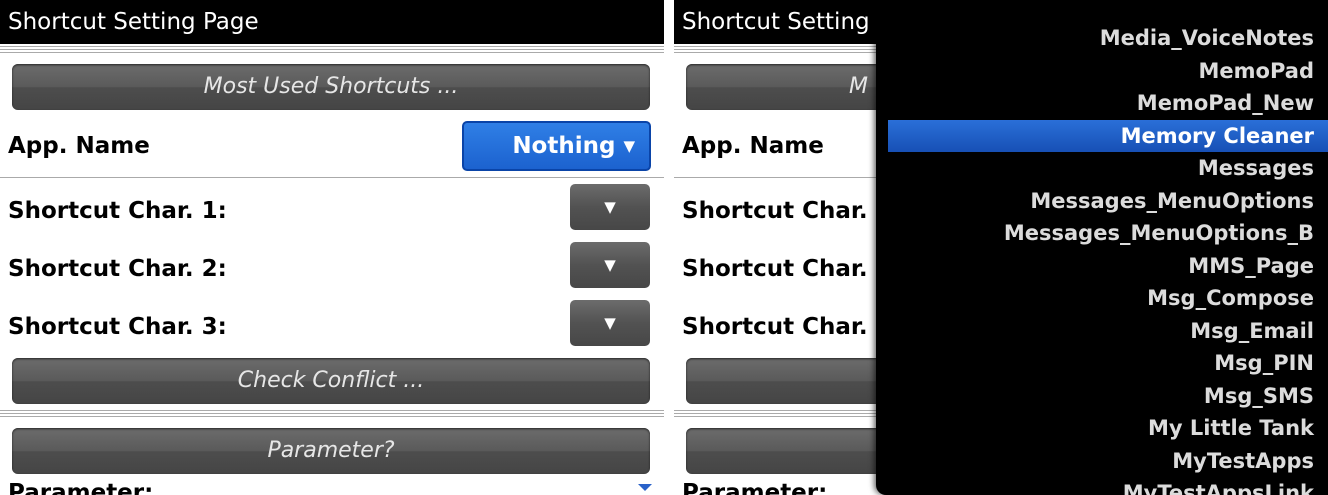 This screenshot has width=1328, height=495. I want to click on popup-item: Msg_PIN, so click(1102, 363).